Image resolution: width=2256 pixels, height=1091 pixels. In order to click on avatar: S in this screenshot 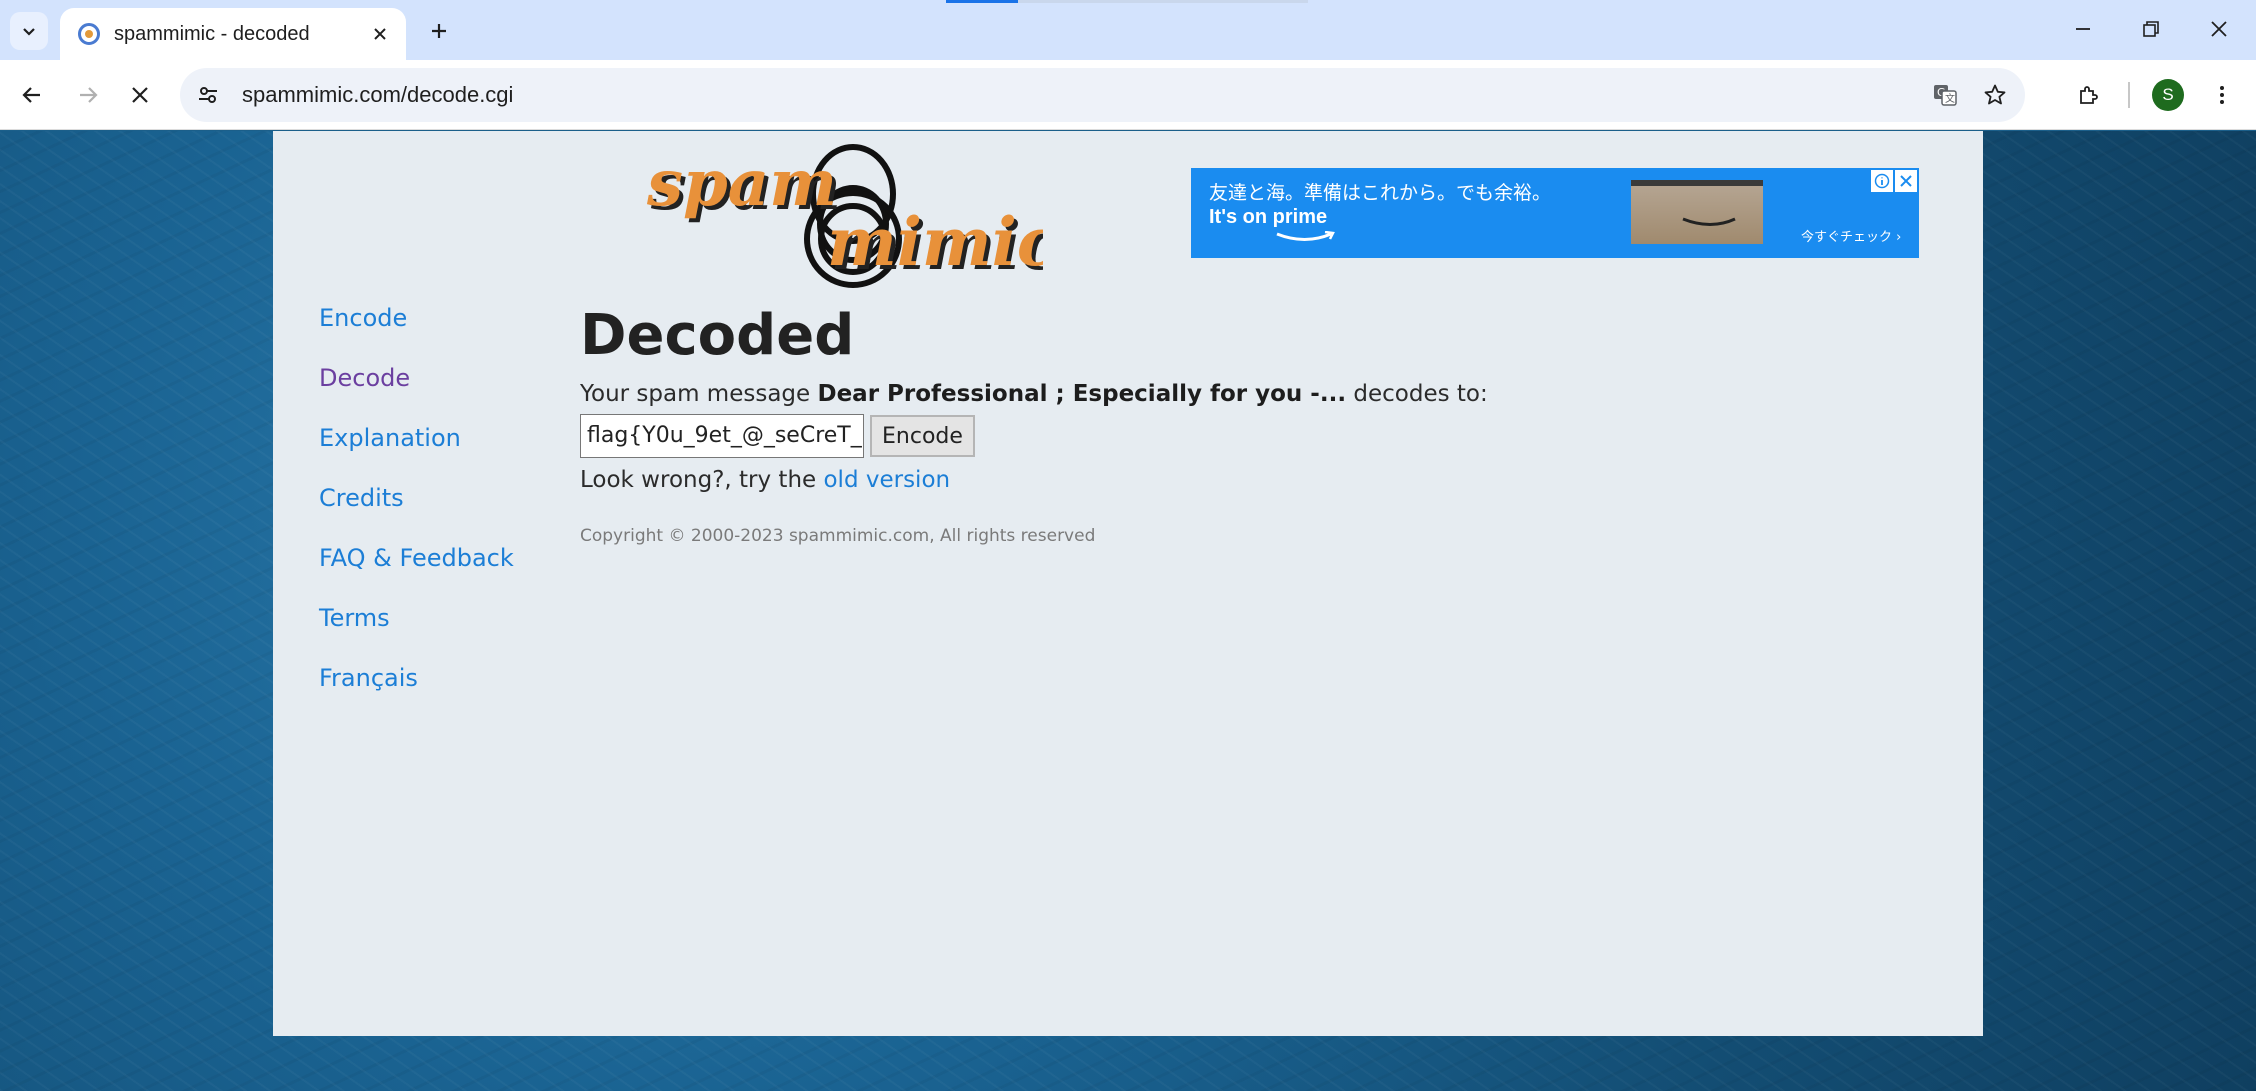, I will do `click(2168, 95)`.